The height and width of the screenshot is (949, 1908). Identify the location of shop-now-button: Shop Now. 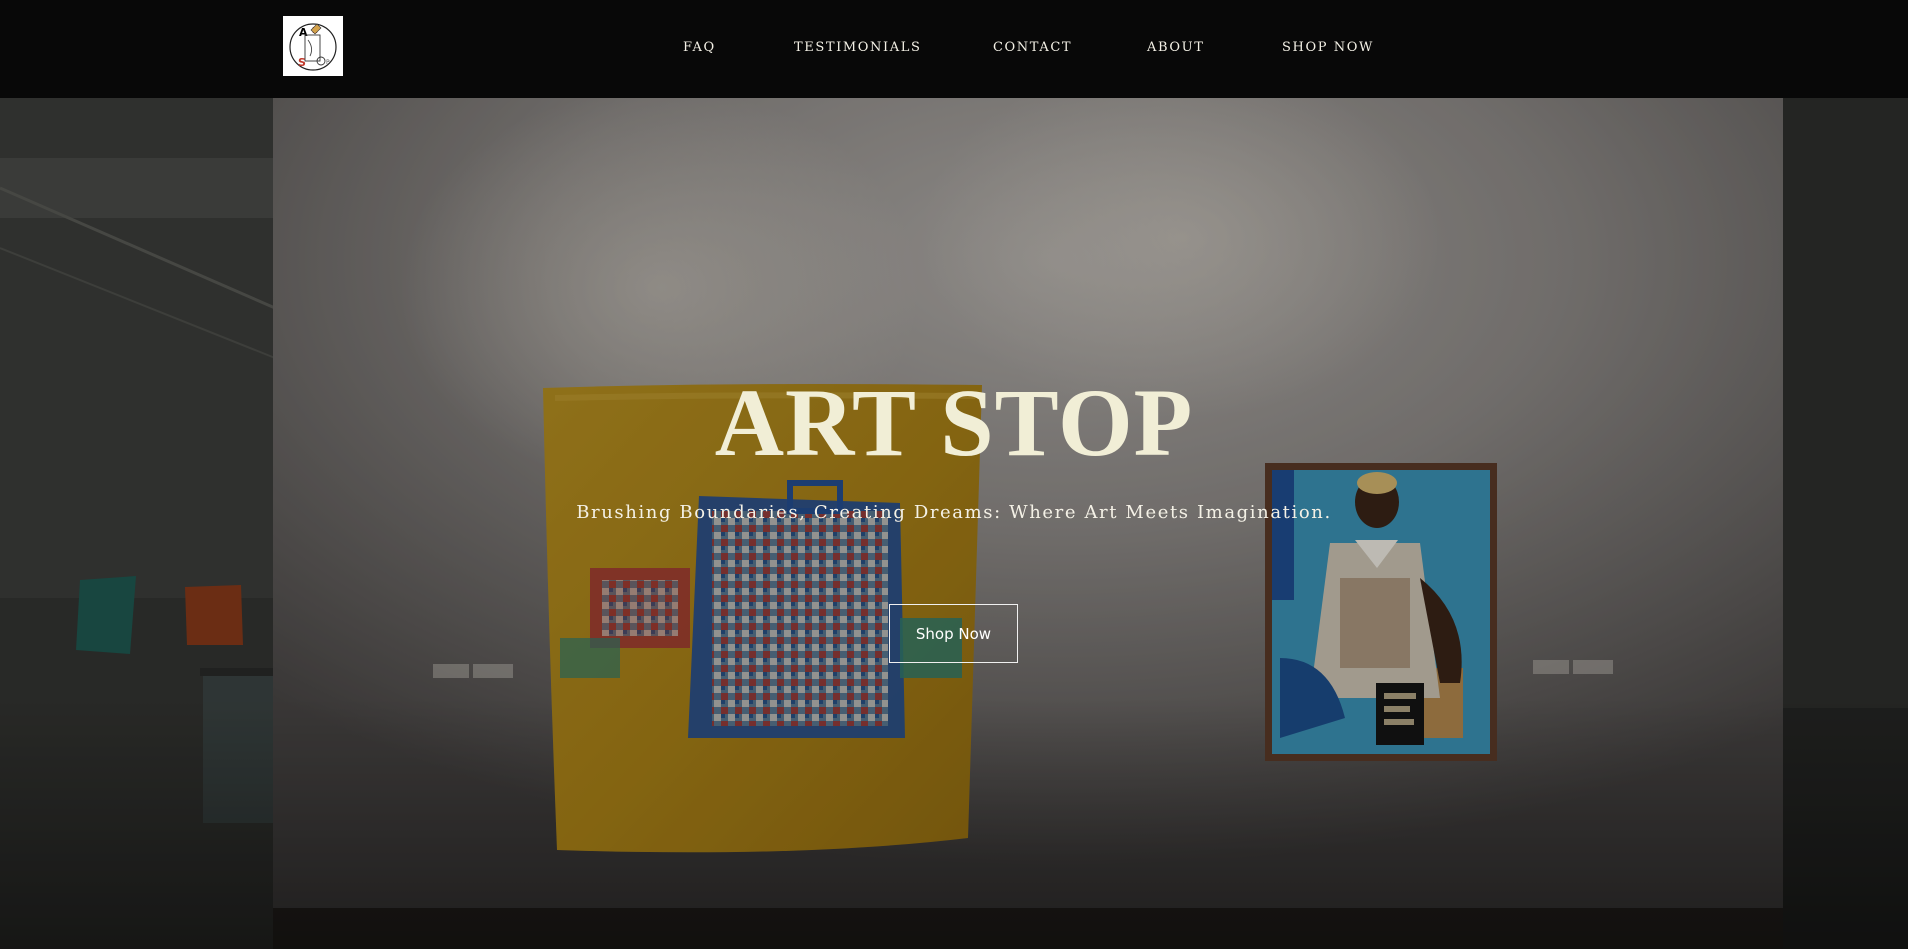
(953, 633).